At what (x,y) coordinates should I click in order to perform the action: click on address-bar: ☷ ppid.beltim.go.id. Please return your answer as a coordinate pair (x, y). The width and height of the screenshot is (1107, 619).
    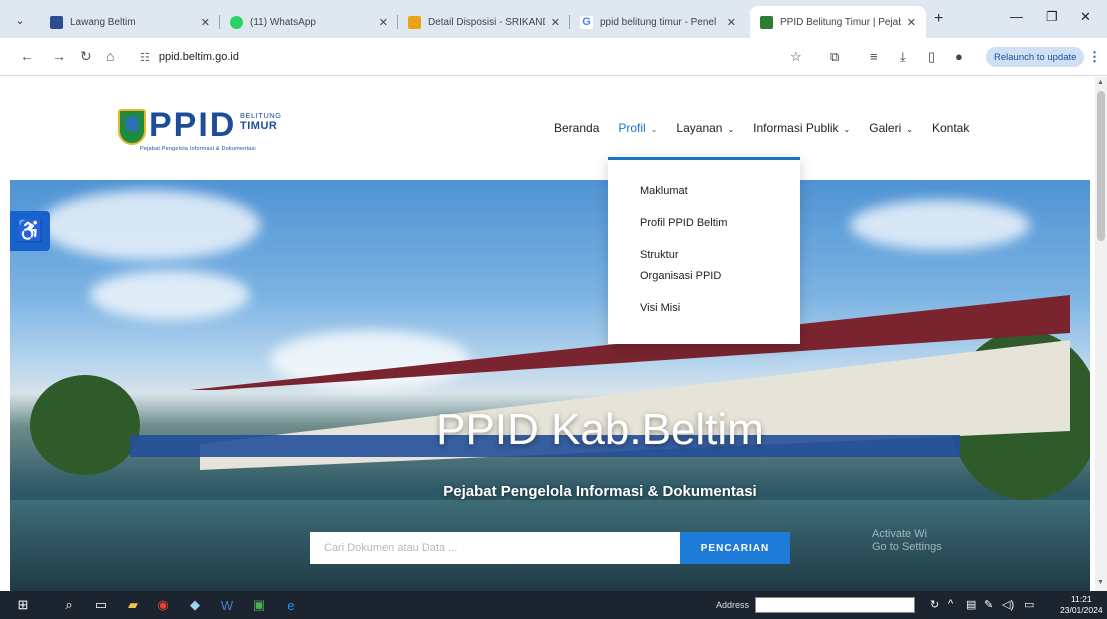
    Looking at the image, I should click on (450, 57).